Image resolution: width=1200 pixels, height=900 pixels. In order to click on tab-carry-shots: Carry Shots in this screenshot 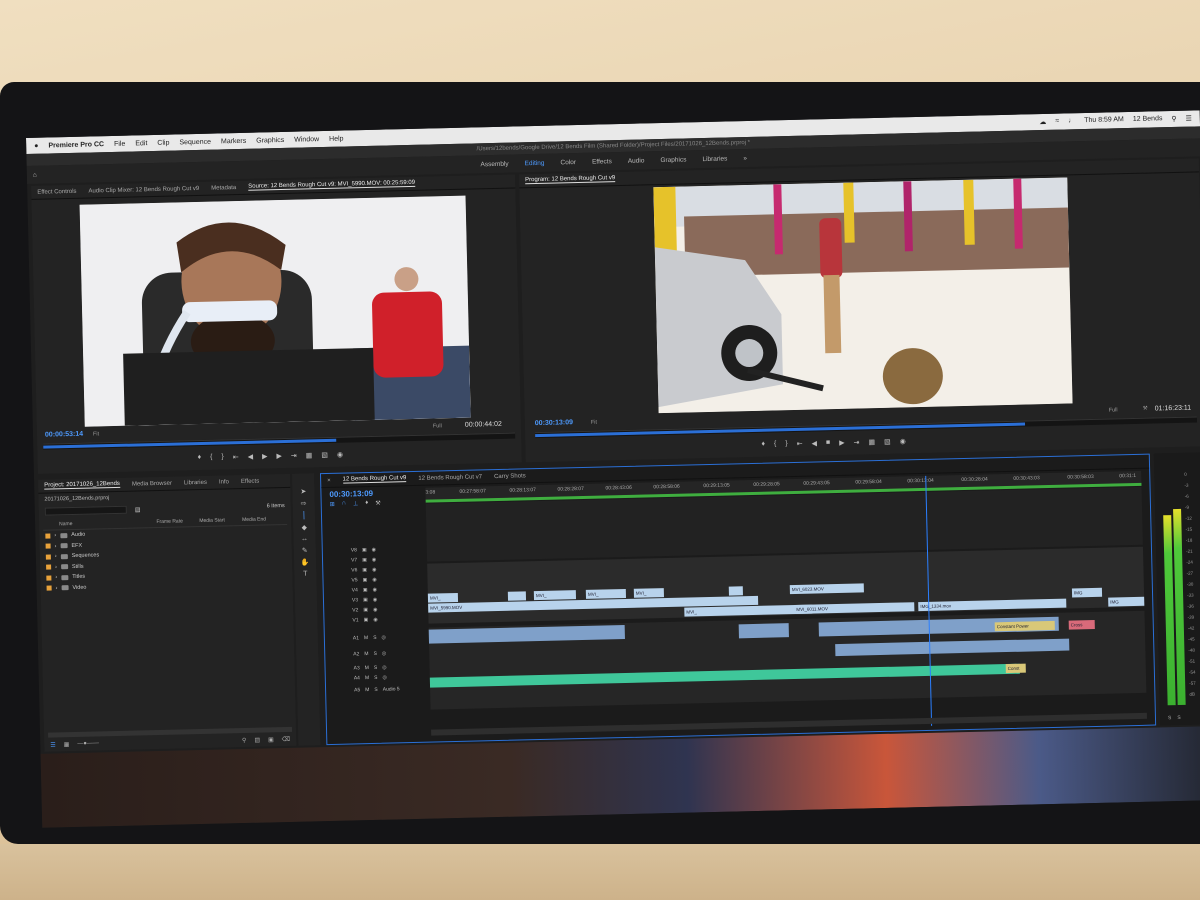, I will do `click(510, 476)`.